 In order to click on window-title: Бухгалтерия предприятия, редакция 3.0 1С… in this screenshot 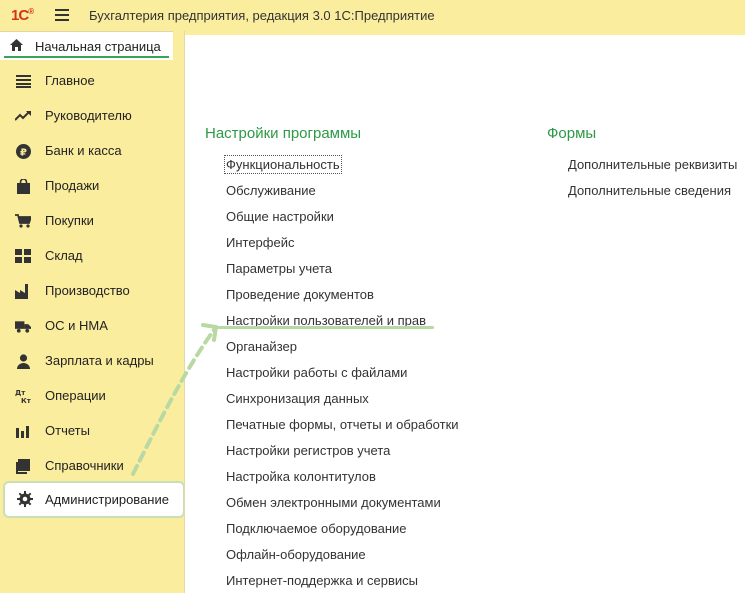, I will do `click(262, 15)`.